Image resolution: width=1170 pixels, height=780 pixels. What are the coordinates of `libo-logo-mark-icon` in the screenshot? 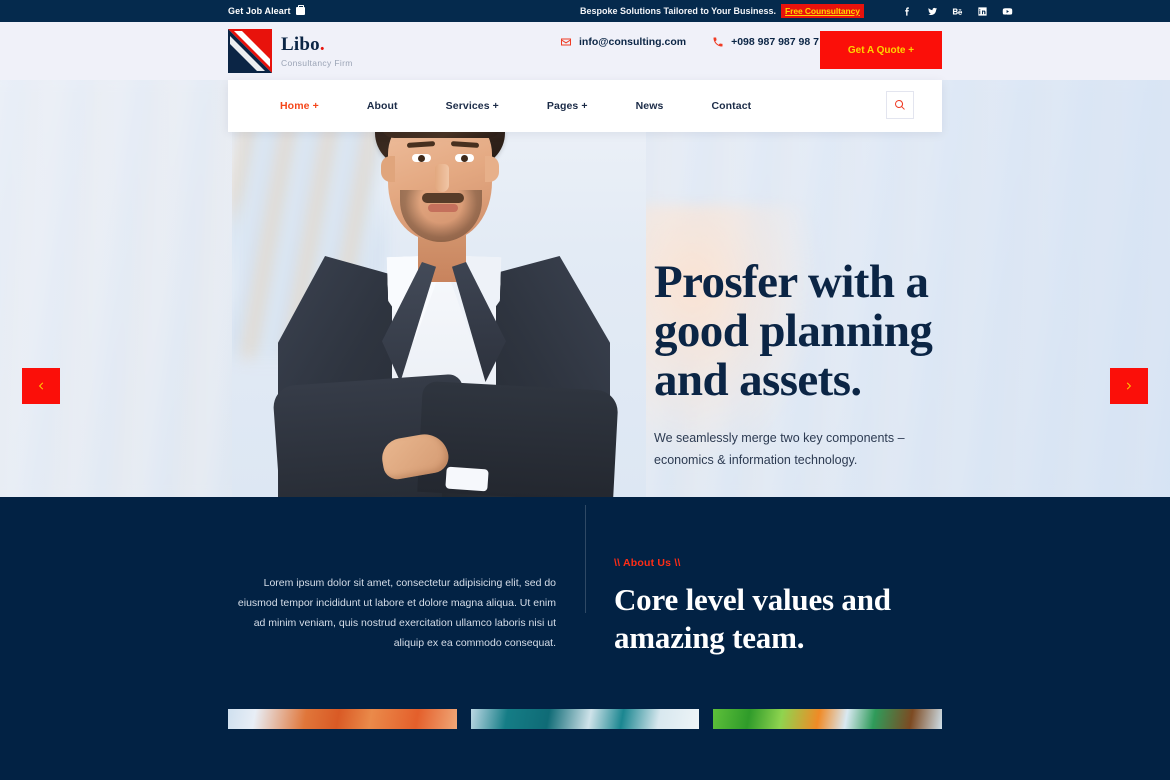 It's located at (250, 51).